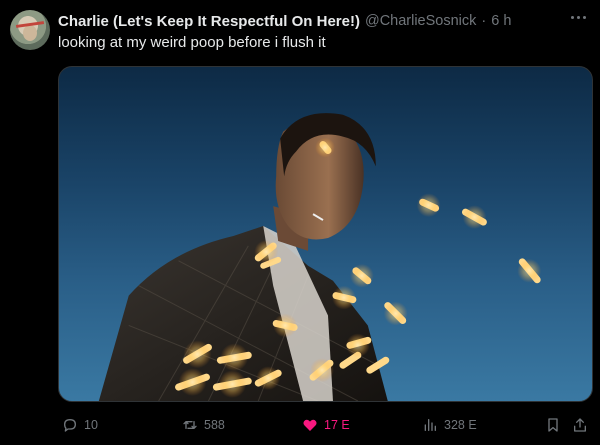  Describe the element at coordinates (501, 21) in the screenshot. I see `timestamp: 6 h` at that location.